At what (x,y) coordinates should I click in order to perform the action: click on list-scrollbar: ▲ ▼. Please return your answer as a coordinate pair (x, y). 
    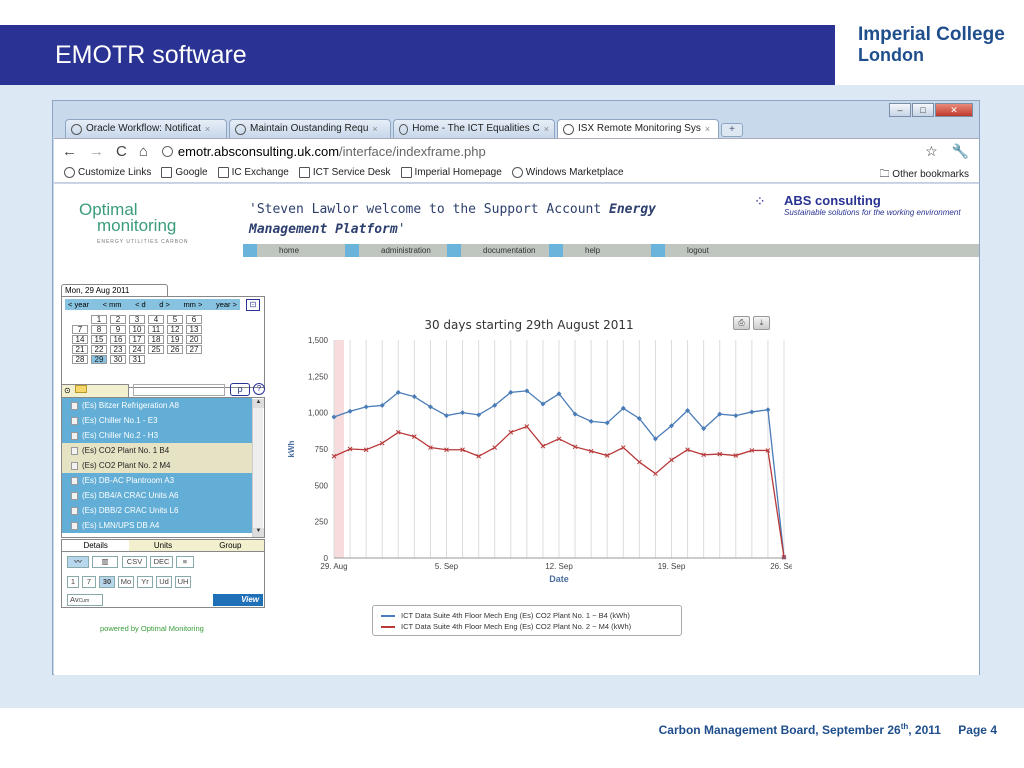
    Looking at the image, I should click on (258, 468).